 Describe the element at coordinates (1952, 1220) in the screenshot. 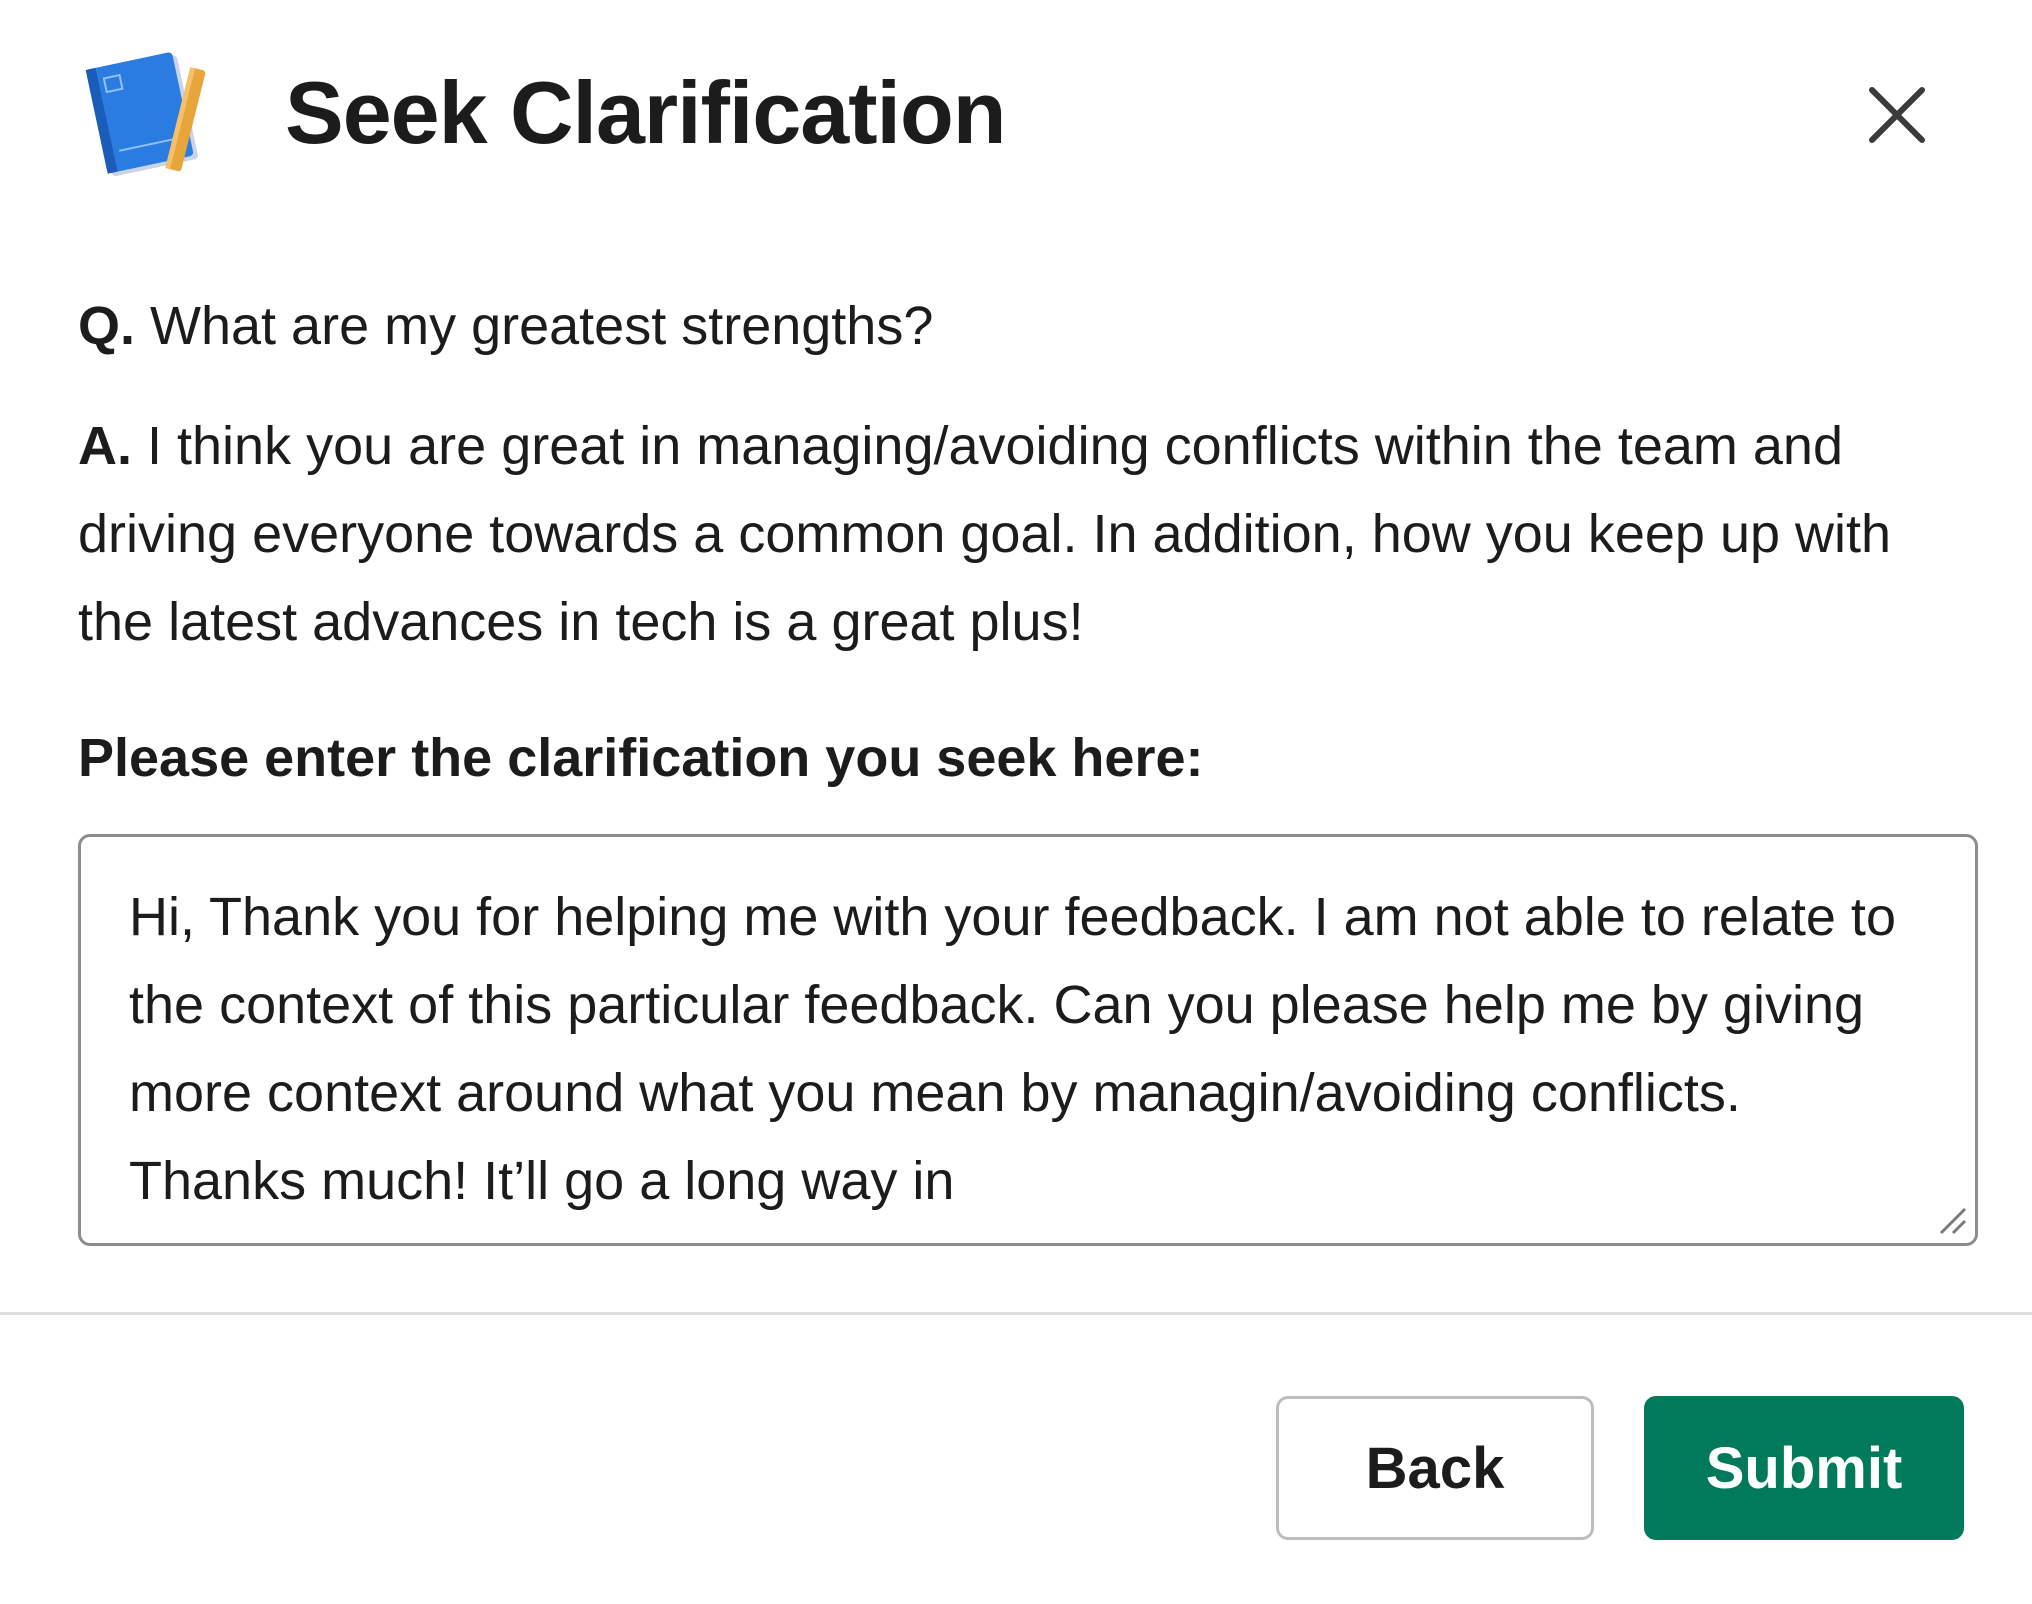

I see `resize-handle-icon` at that location.